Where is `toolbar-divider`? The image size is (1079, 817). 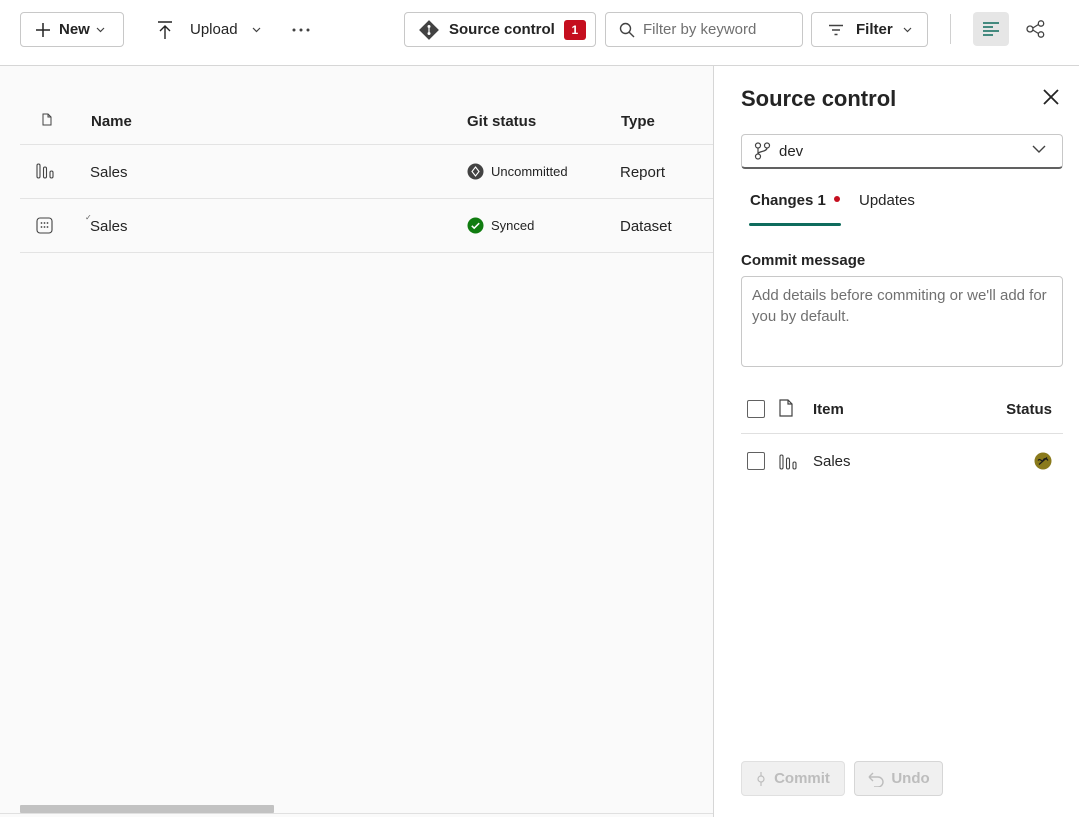 toolbar-divider is located at coordinates (950, 29).